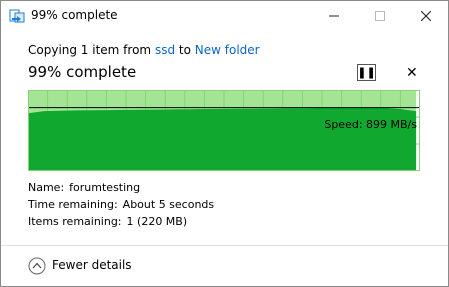 The width and height of the screenshot is (449, 287). Describe the element at coordinates (227, 50) in the screenshot. I see `destination-link: New folder` at that location.